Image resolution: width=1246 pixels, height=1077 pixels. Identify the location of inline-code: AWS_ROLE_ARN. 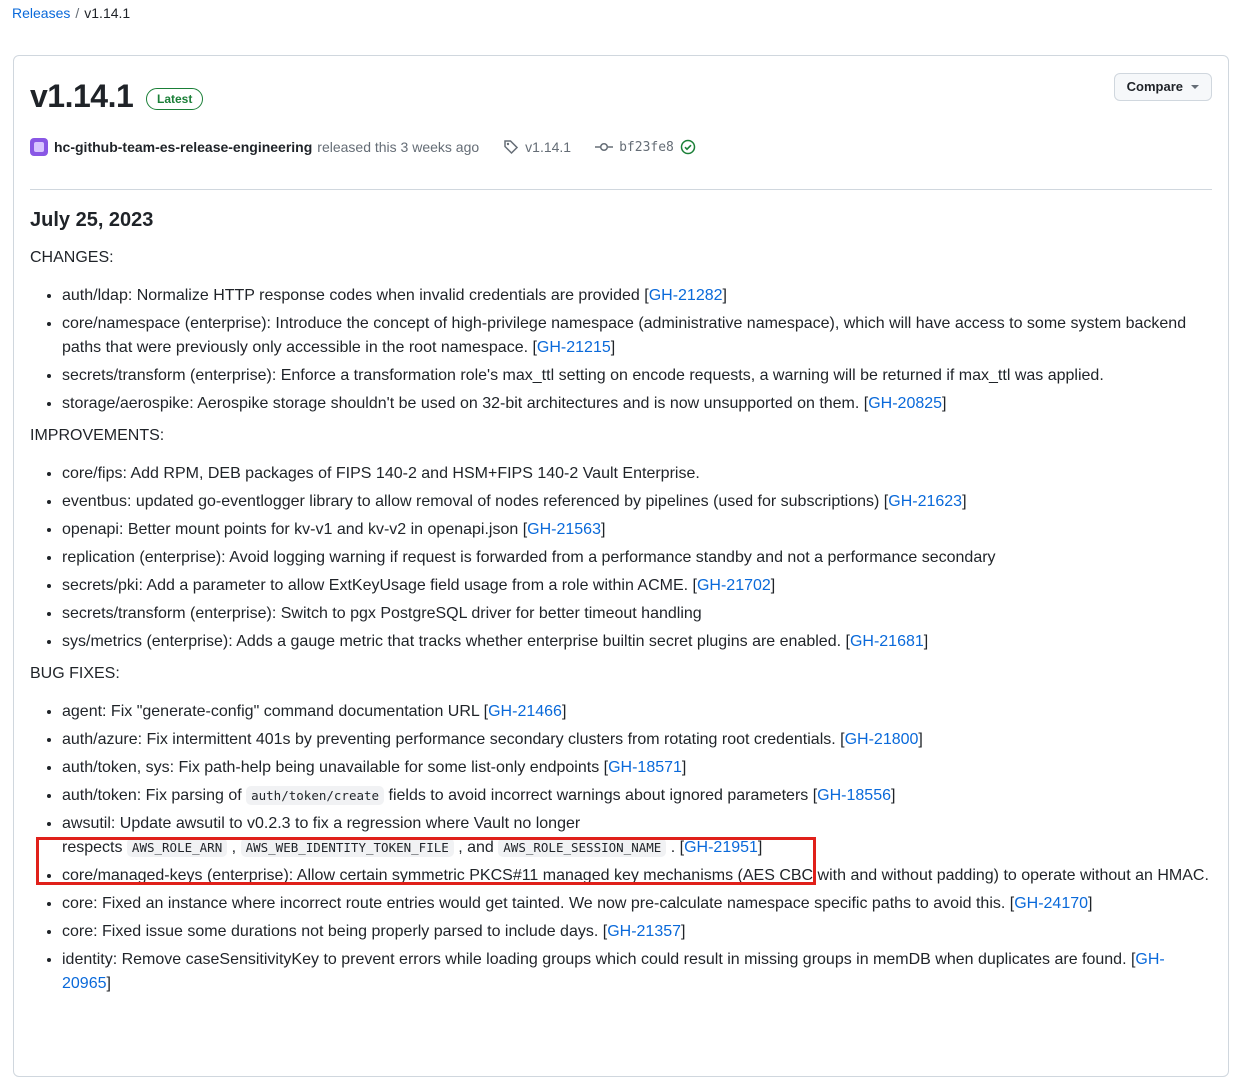
(177, 847).